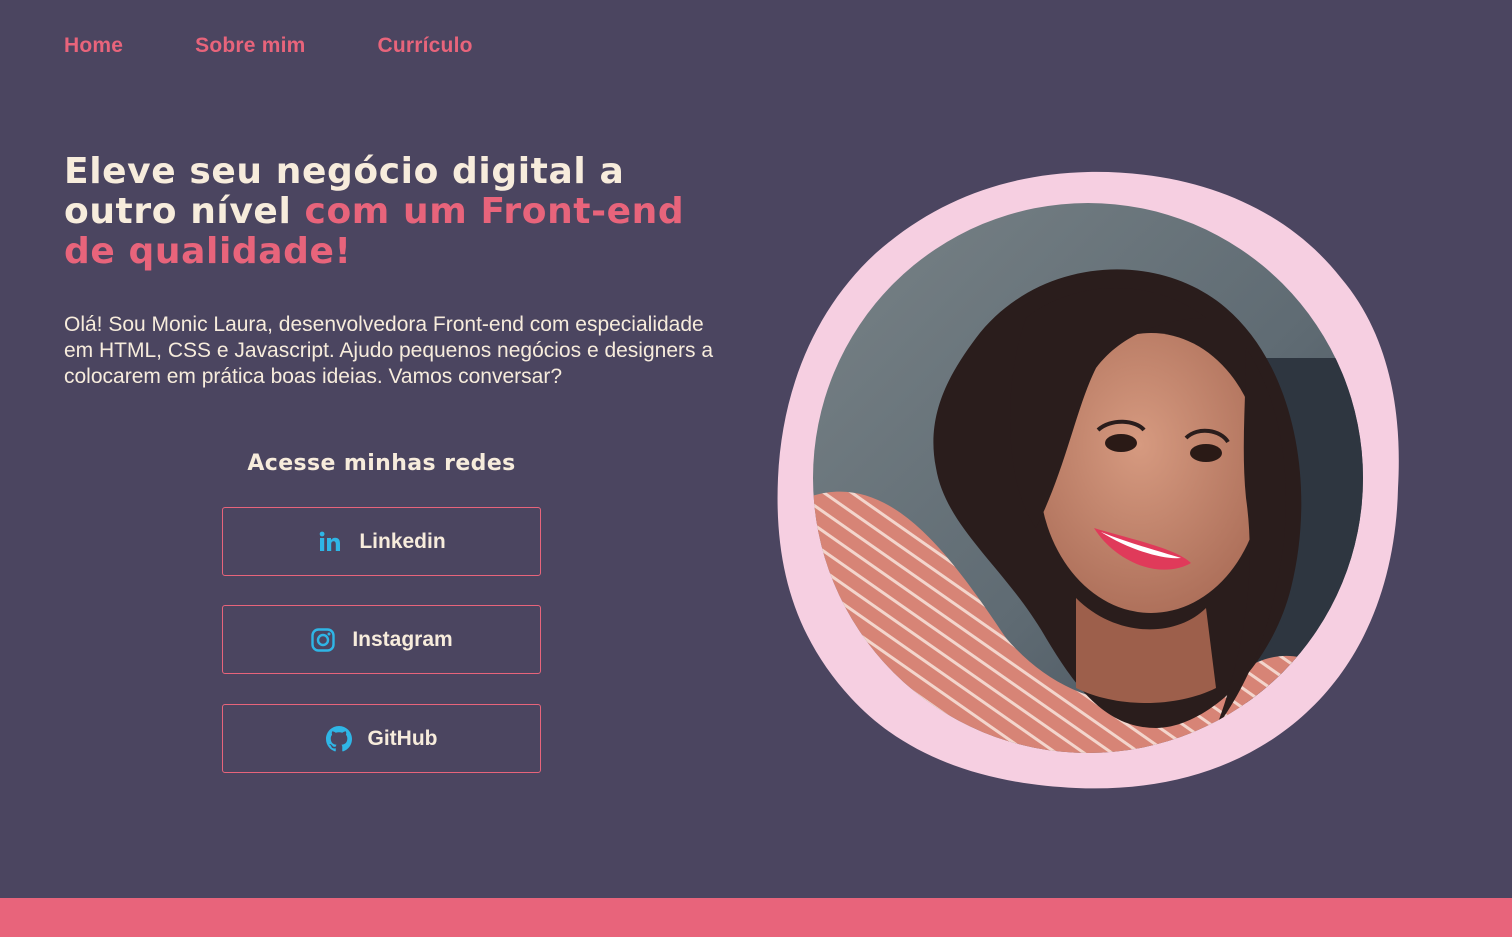 This screenshot has height=937, width=1512. What do you see at coordinates (402, 541) in the screenshot?
I see `linkedin-label: Linkedin` at bounding box center [402, 541].